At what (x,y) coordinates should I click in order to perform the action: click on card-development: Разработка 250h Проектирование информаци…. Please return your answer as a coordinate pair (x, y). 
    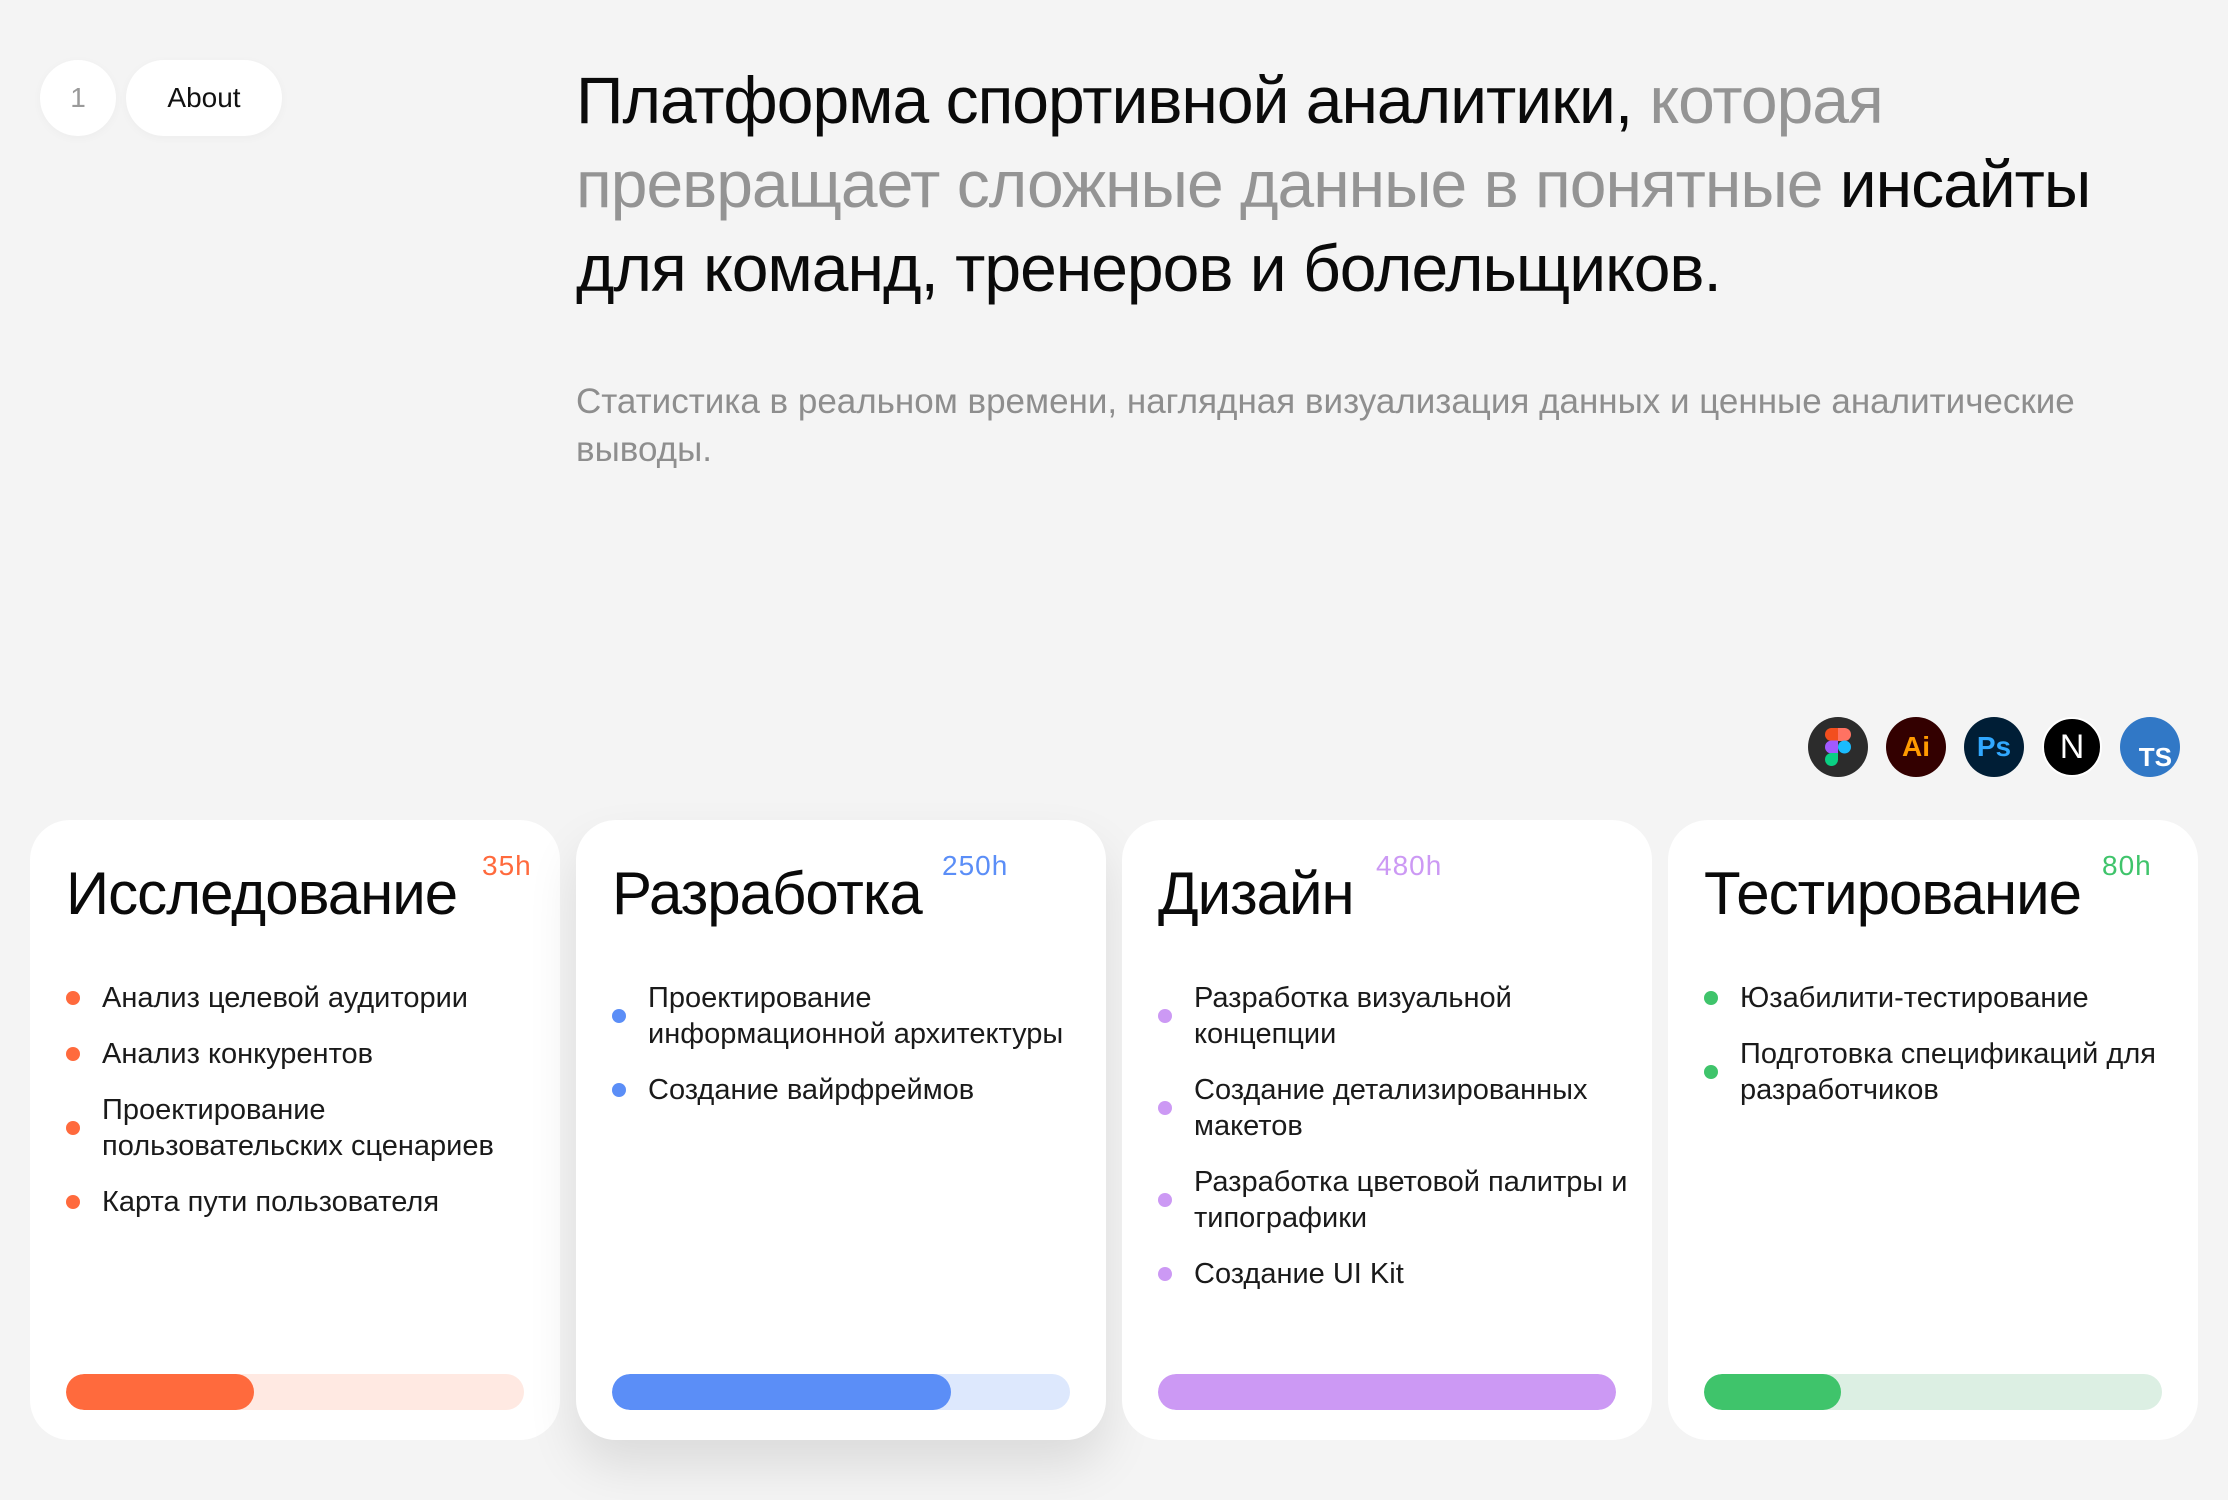
    Looking at the image, I should click on (841, 1130).